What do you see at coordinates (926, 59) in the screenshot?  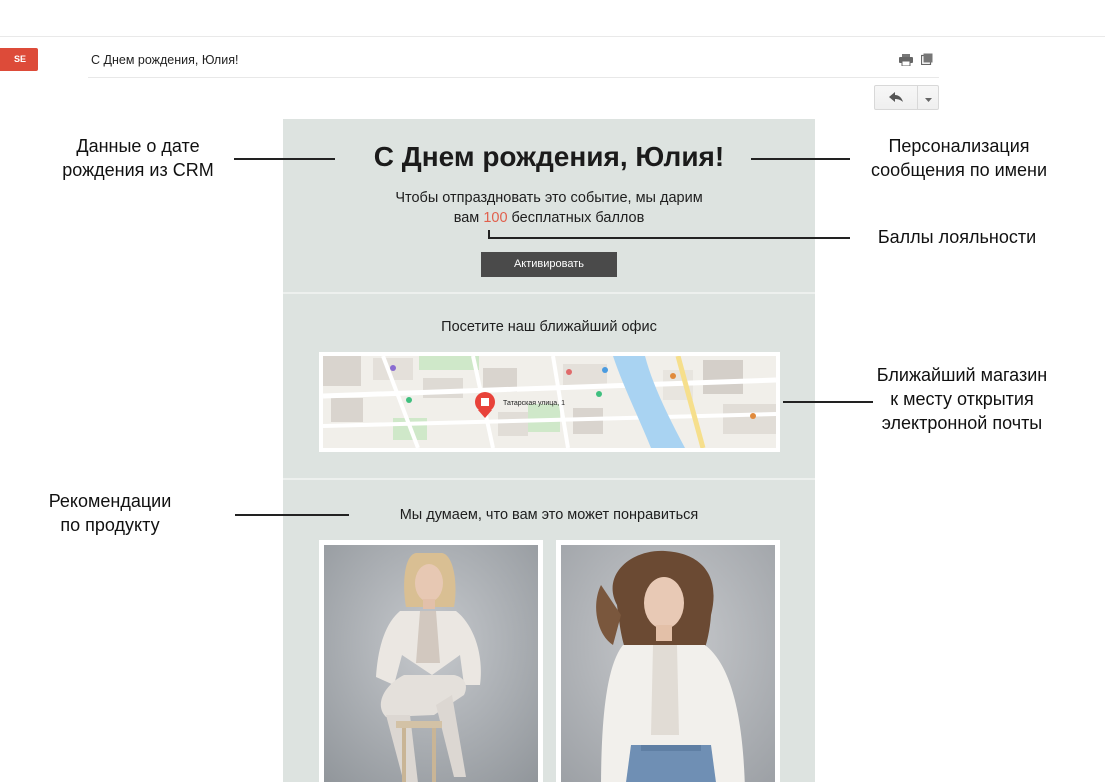 I see `new-window-icon` at bounding box center [926, 59].